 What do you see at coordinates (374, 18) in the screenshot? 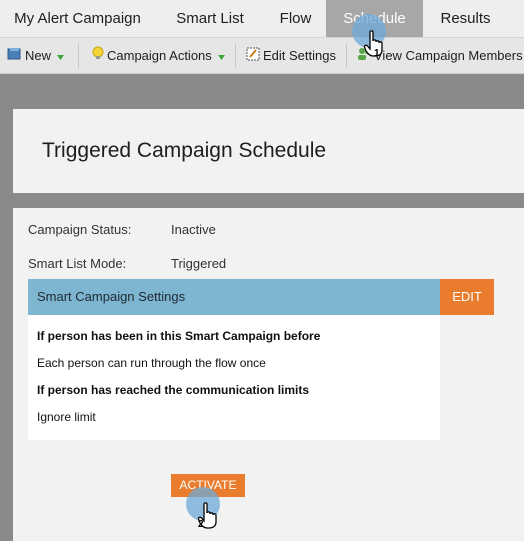
I see `tab-schedule: Schedule` at bounding box center [374, 18].